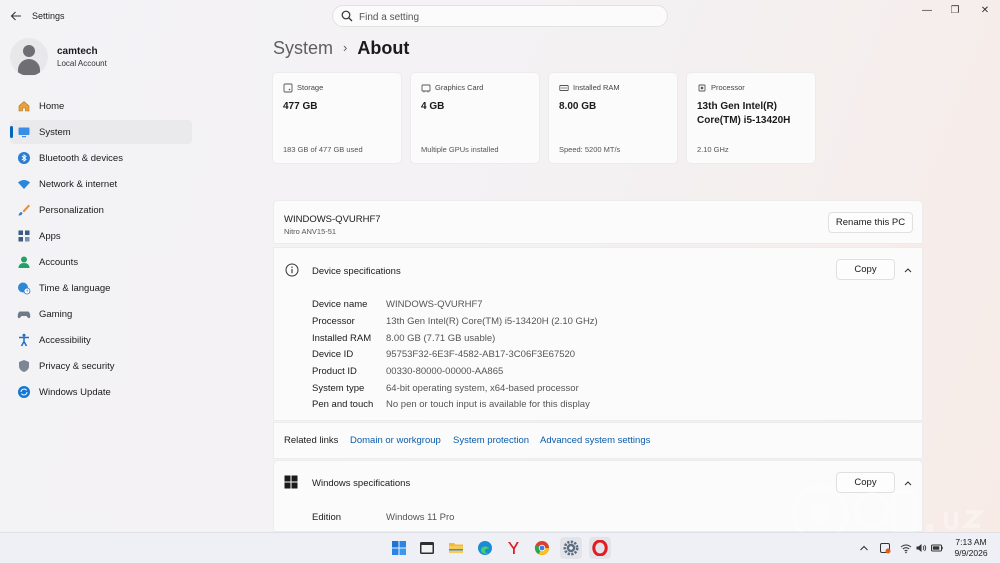 Image resolution: width=1000 pixels, height=563 pixels. I want to click on sidebar-item-personalization: Personalization, so click(101, 210).